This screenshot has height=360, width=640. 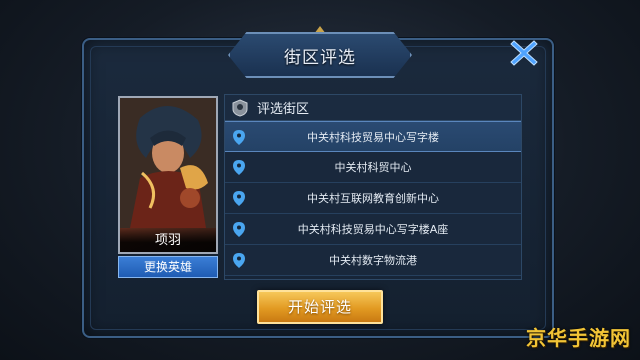 I want to click on district-item-label: 中关村数字物流港, so click(x=373, y=260).